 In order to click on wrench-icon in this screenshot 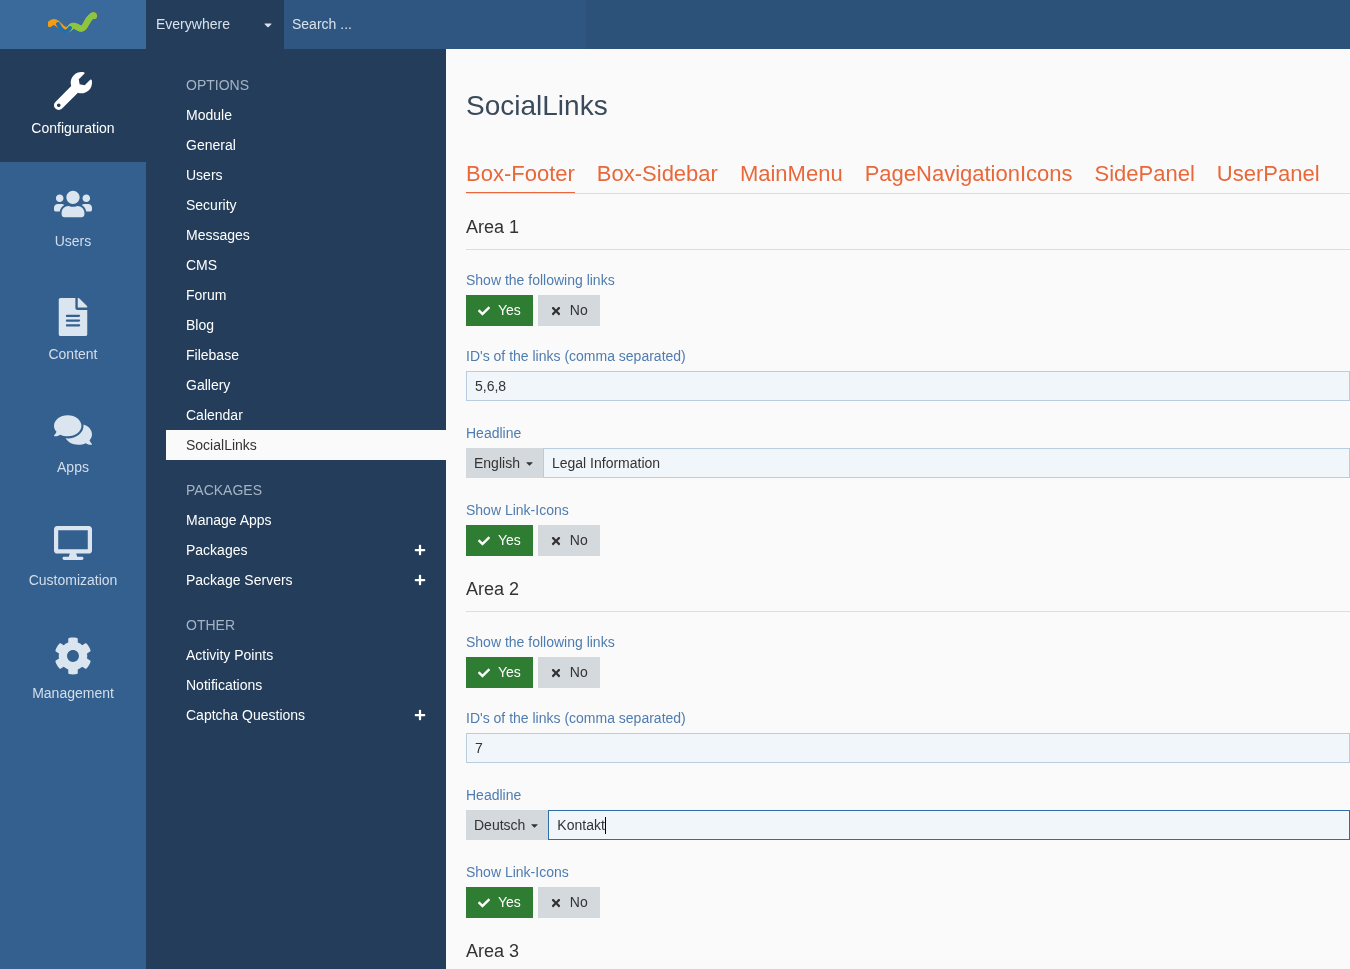, I will do `click(73, 91)`.